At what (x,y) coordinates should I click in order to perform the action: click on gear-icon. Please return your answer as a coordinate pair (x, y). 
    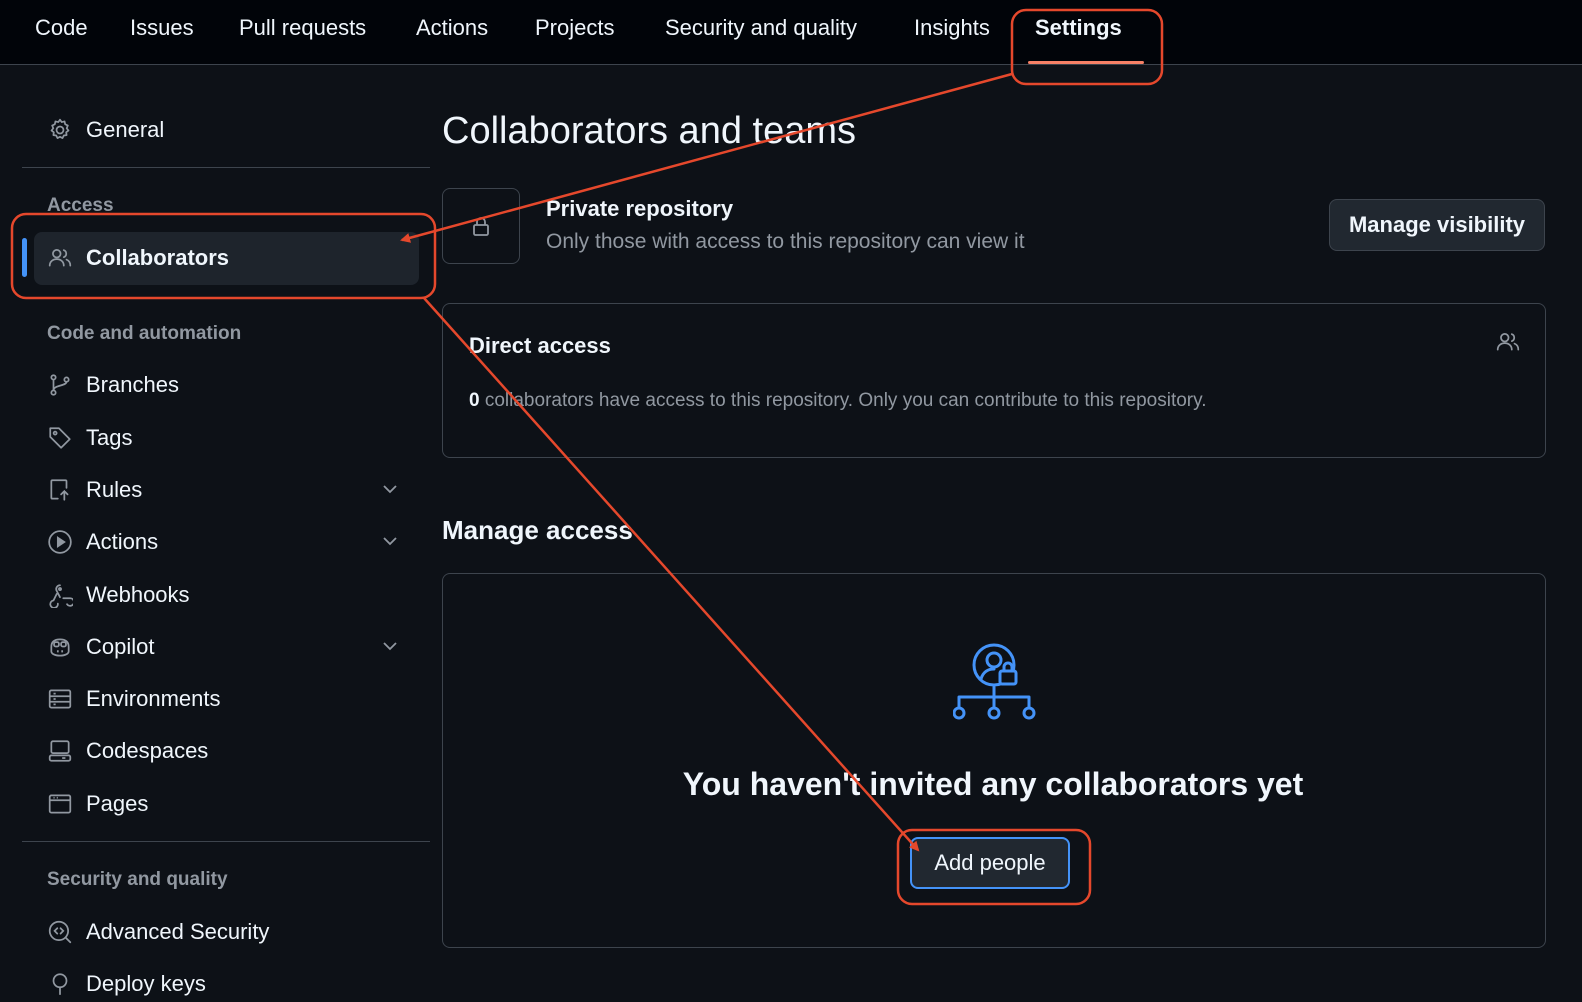
    Looking at the image, I should click on (60, 130).